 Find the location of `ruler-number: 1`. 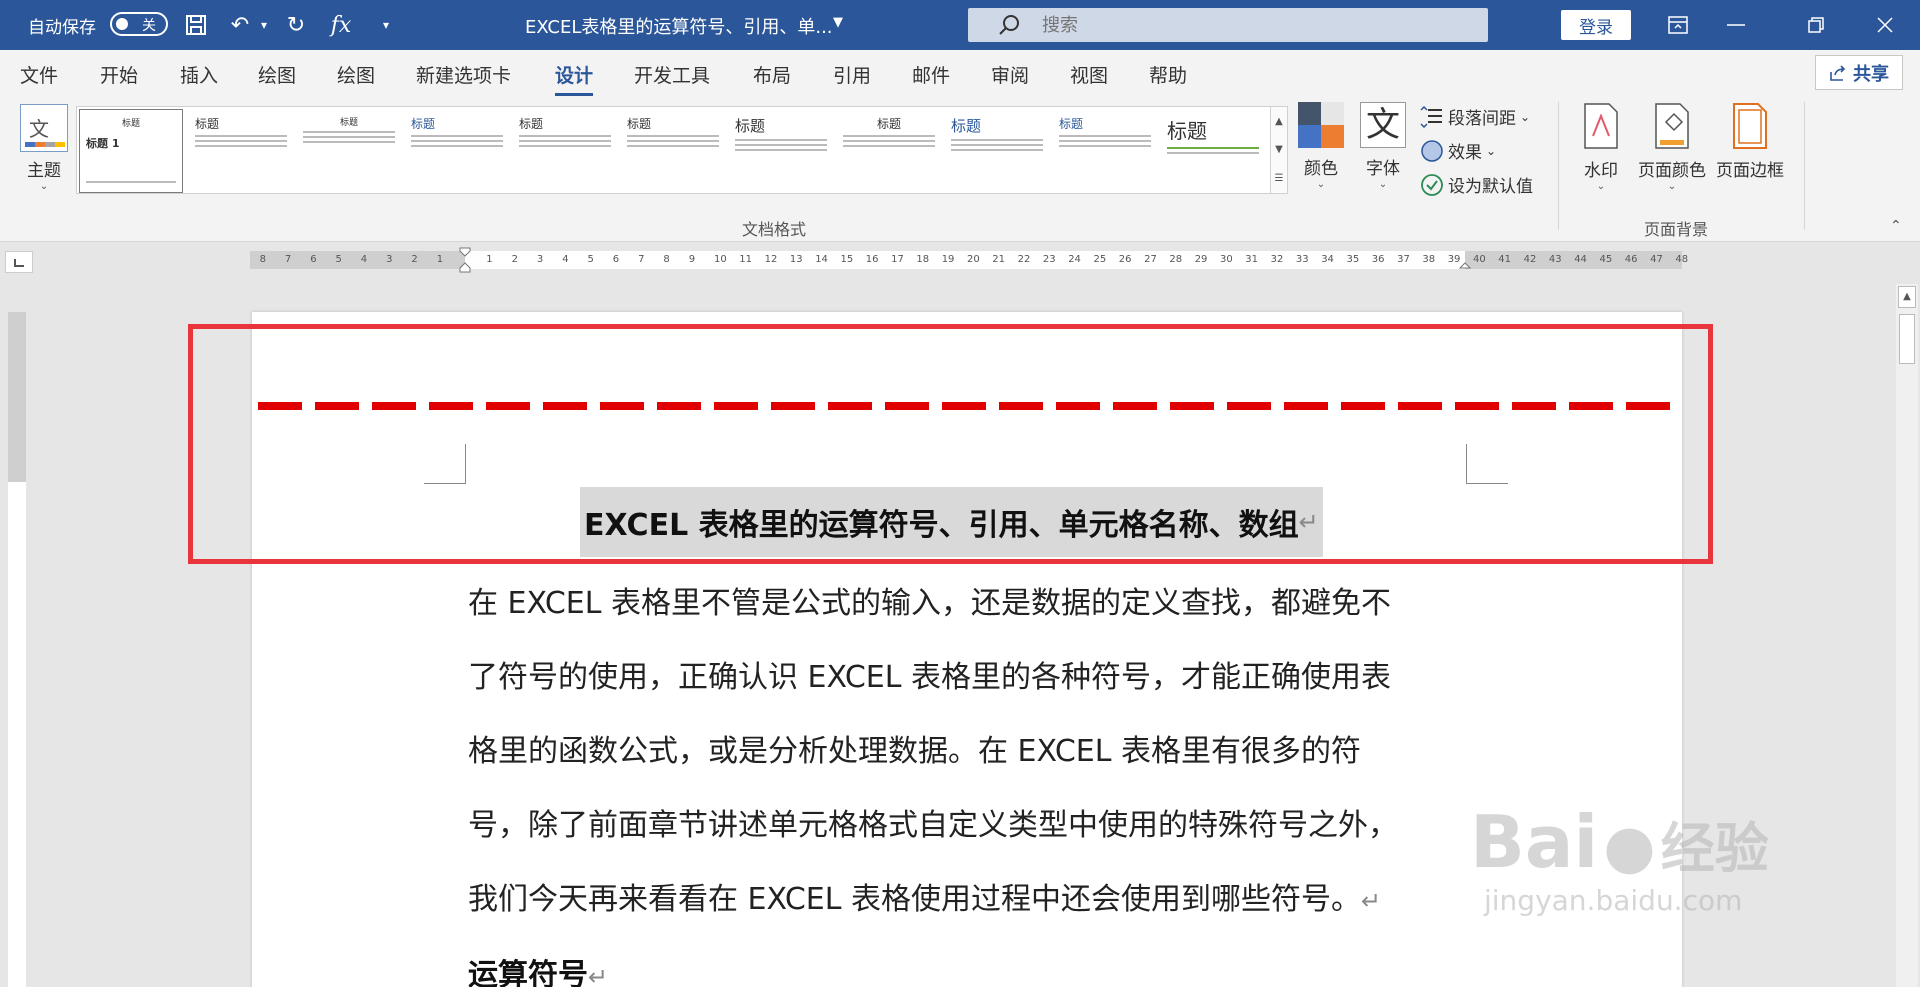

ruler-number: 1 is located at coordinates (489, 259).